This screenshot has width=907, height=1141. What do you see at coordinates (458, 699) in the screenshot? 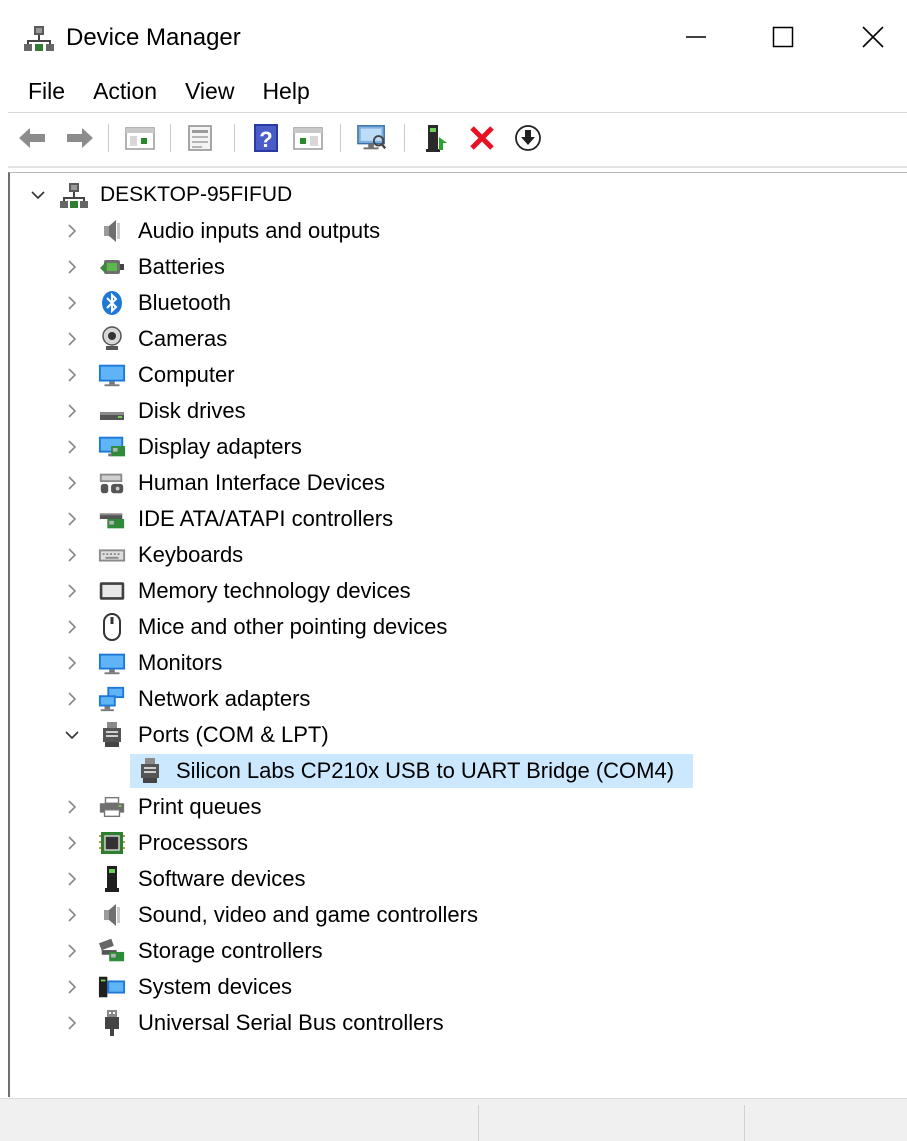
I see `tree-item-network-adapters: Network adapters` at bounding box center [458, 699].